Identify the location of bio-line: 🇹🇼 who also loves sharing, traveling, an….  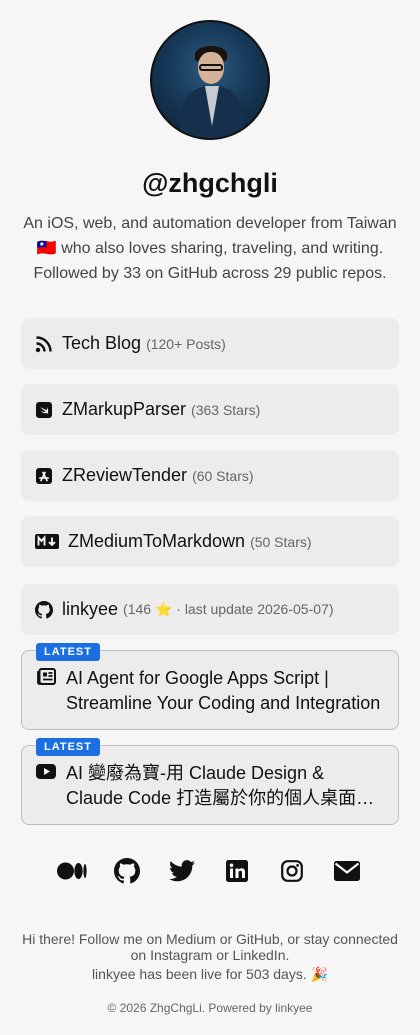
(210, 248).